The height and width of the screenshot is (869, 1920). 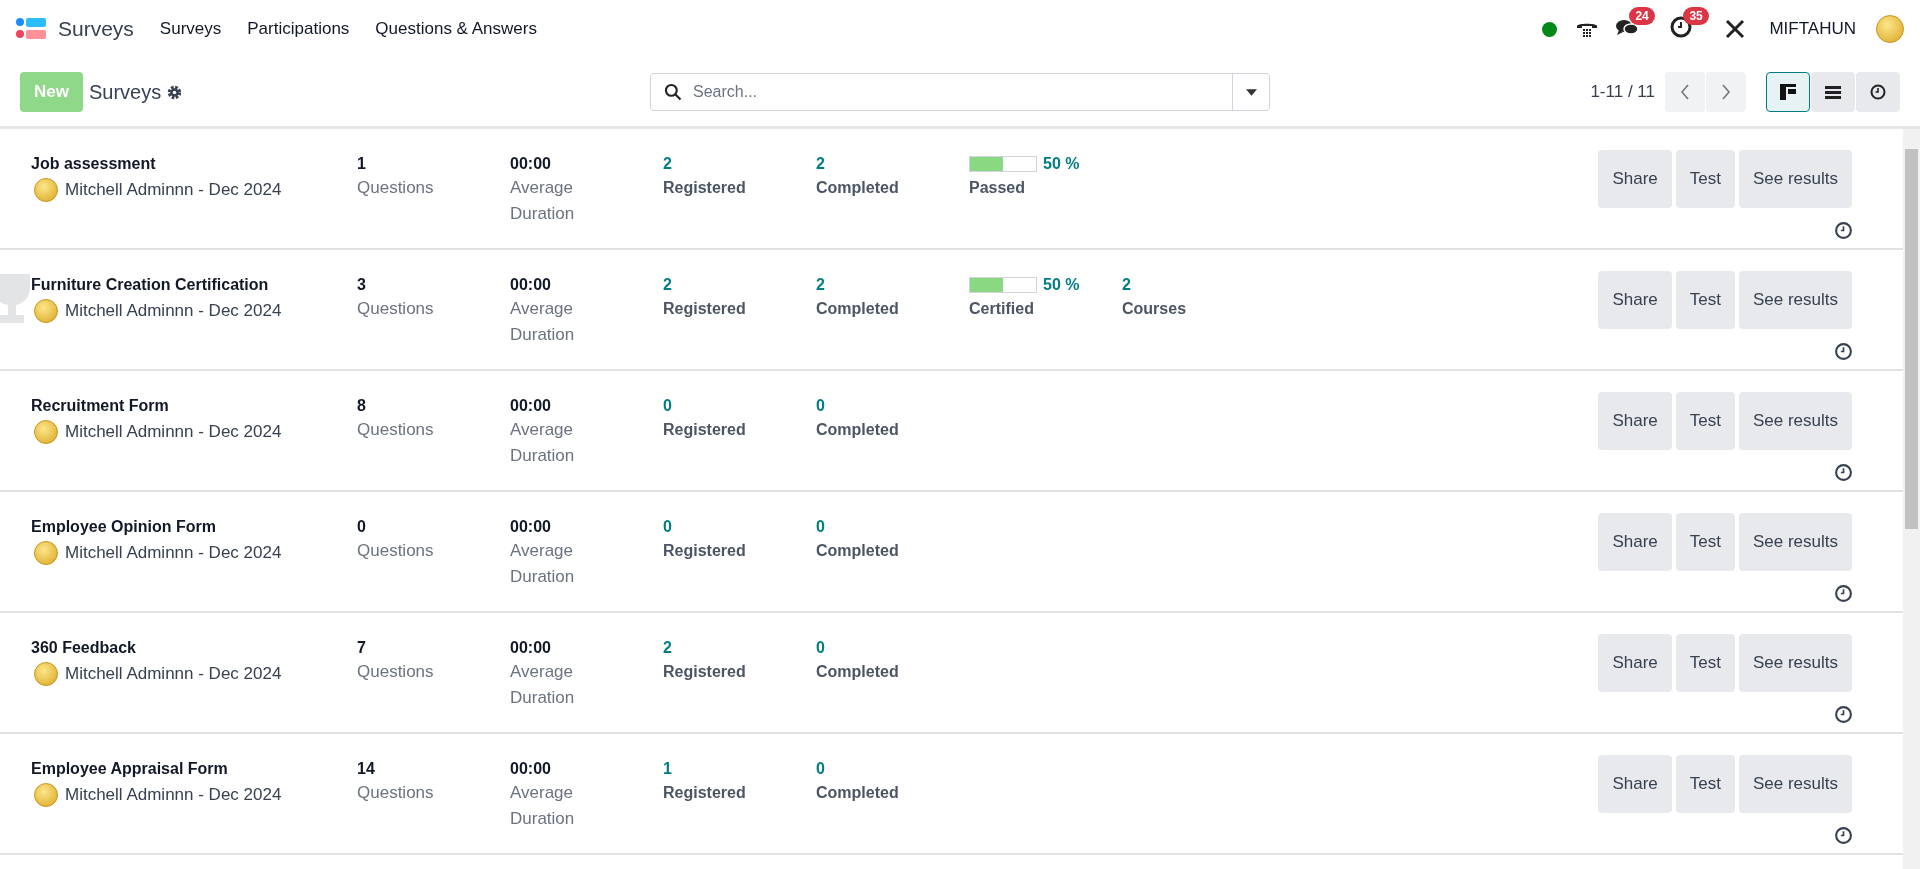 What do you see at coordinates (1061, 285) in the screenshot?
I see `success-rate-percent: 50 %` at bounding box center [1061, 285].